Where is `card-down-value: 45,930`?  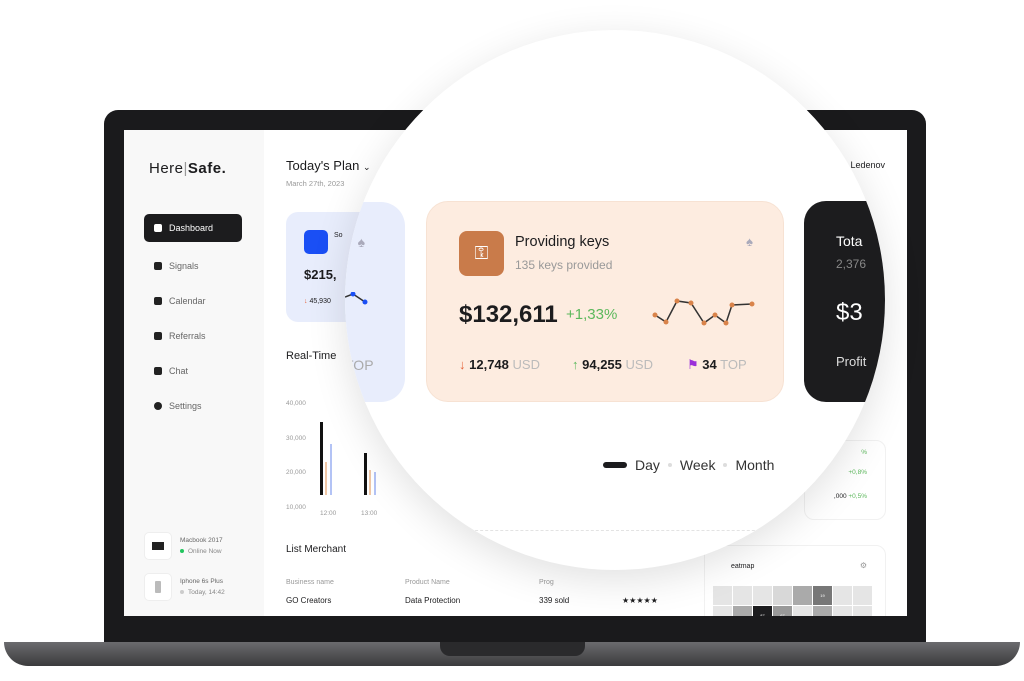
card-down-value: 45,930 is located at coordinates (320, 301).